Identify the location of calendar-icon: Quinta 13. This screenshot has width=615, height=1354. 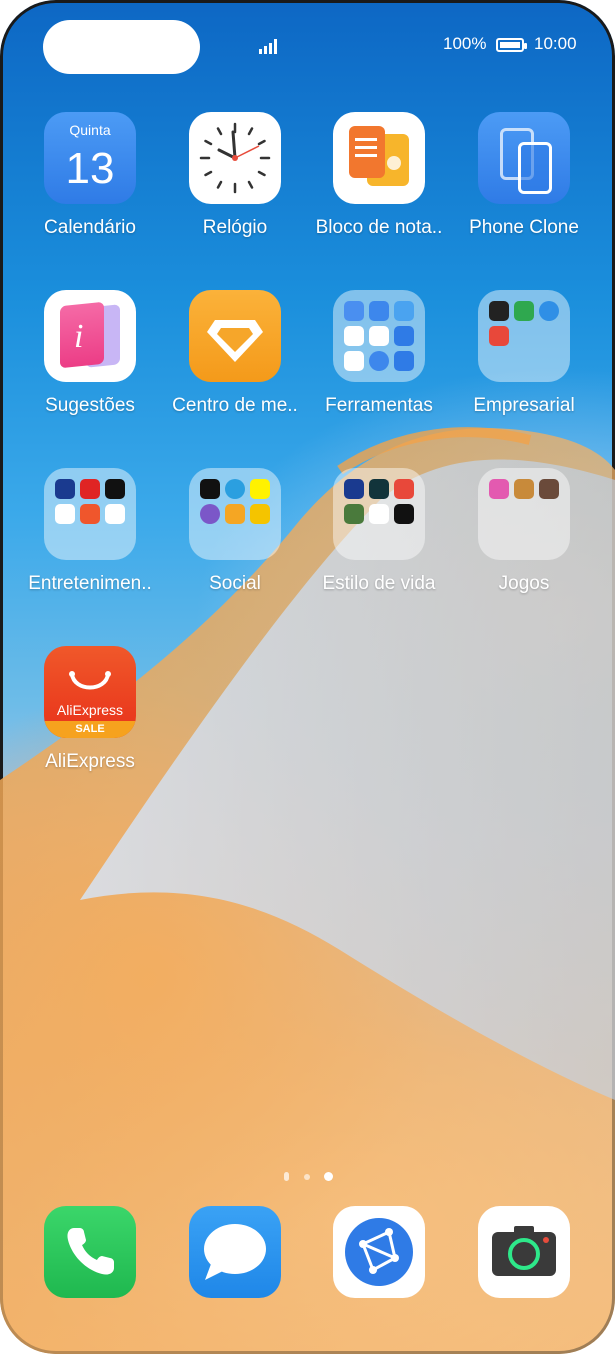
(90, 158).